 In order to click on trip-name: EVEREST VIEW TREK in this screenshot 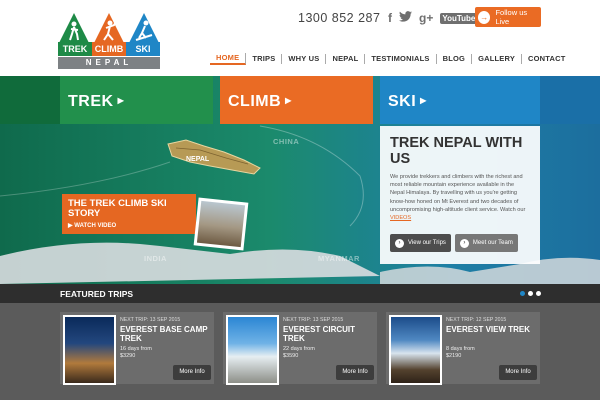, I will do `click(491, 329)`.